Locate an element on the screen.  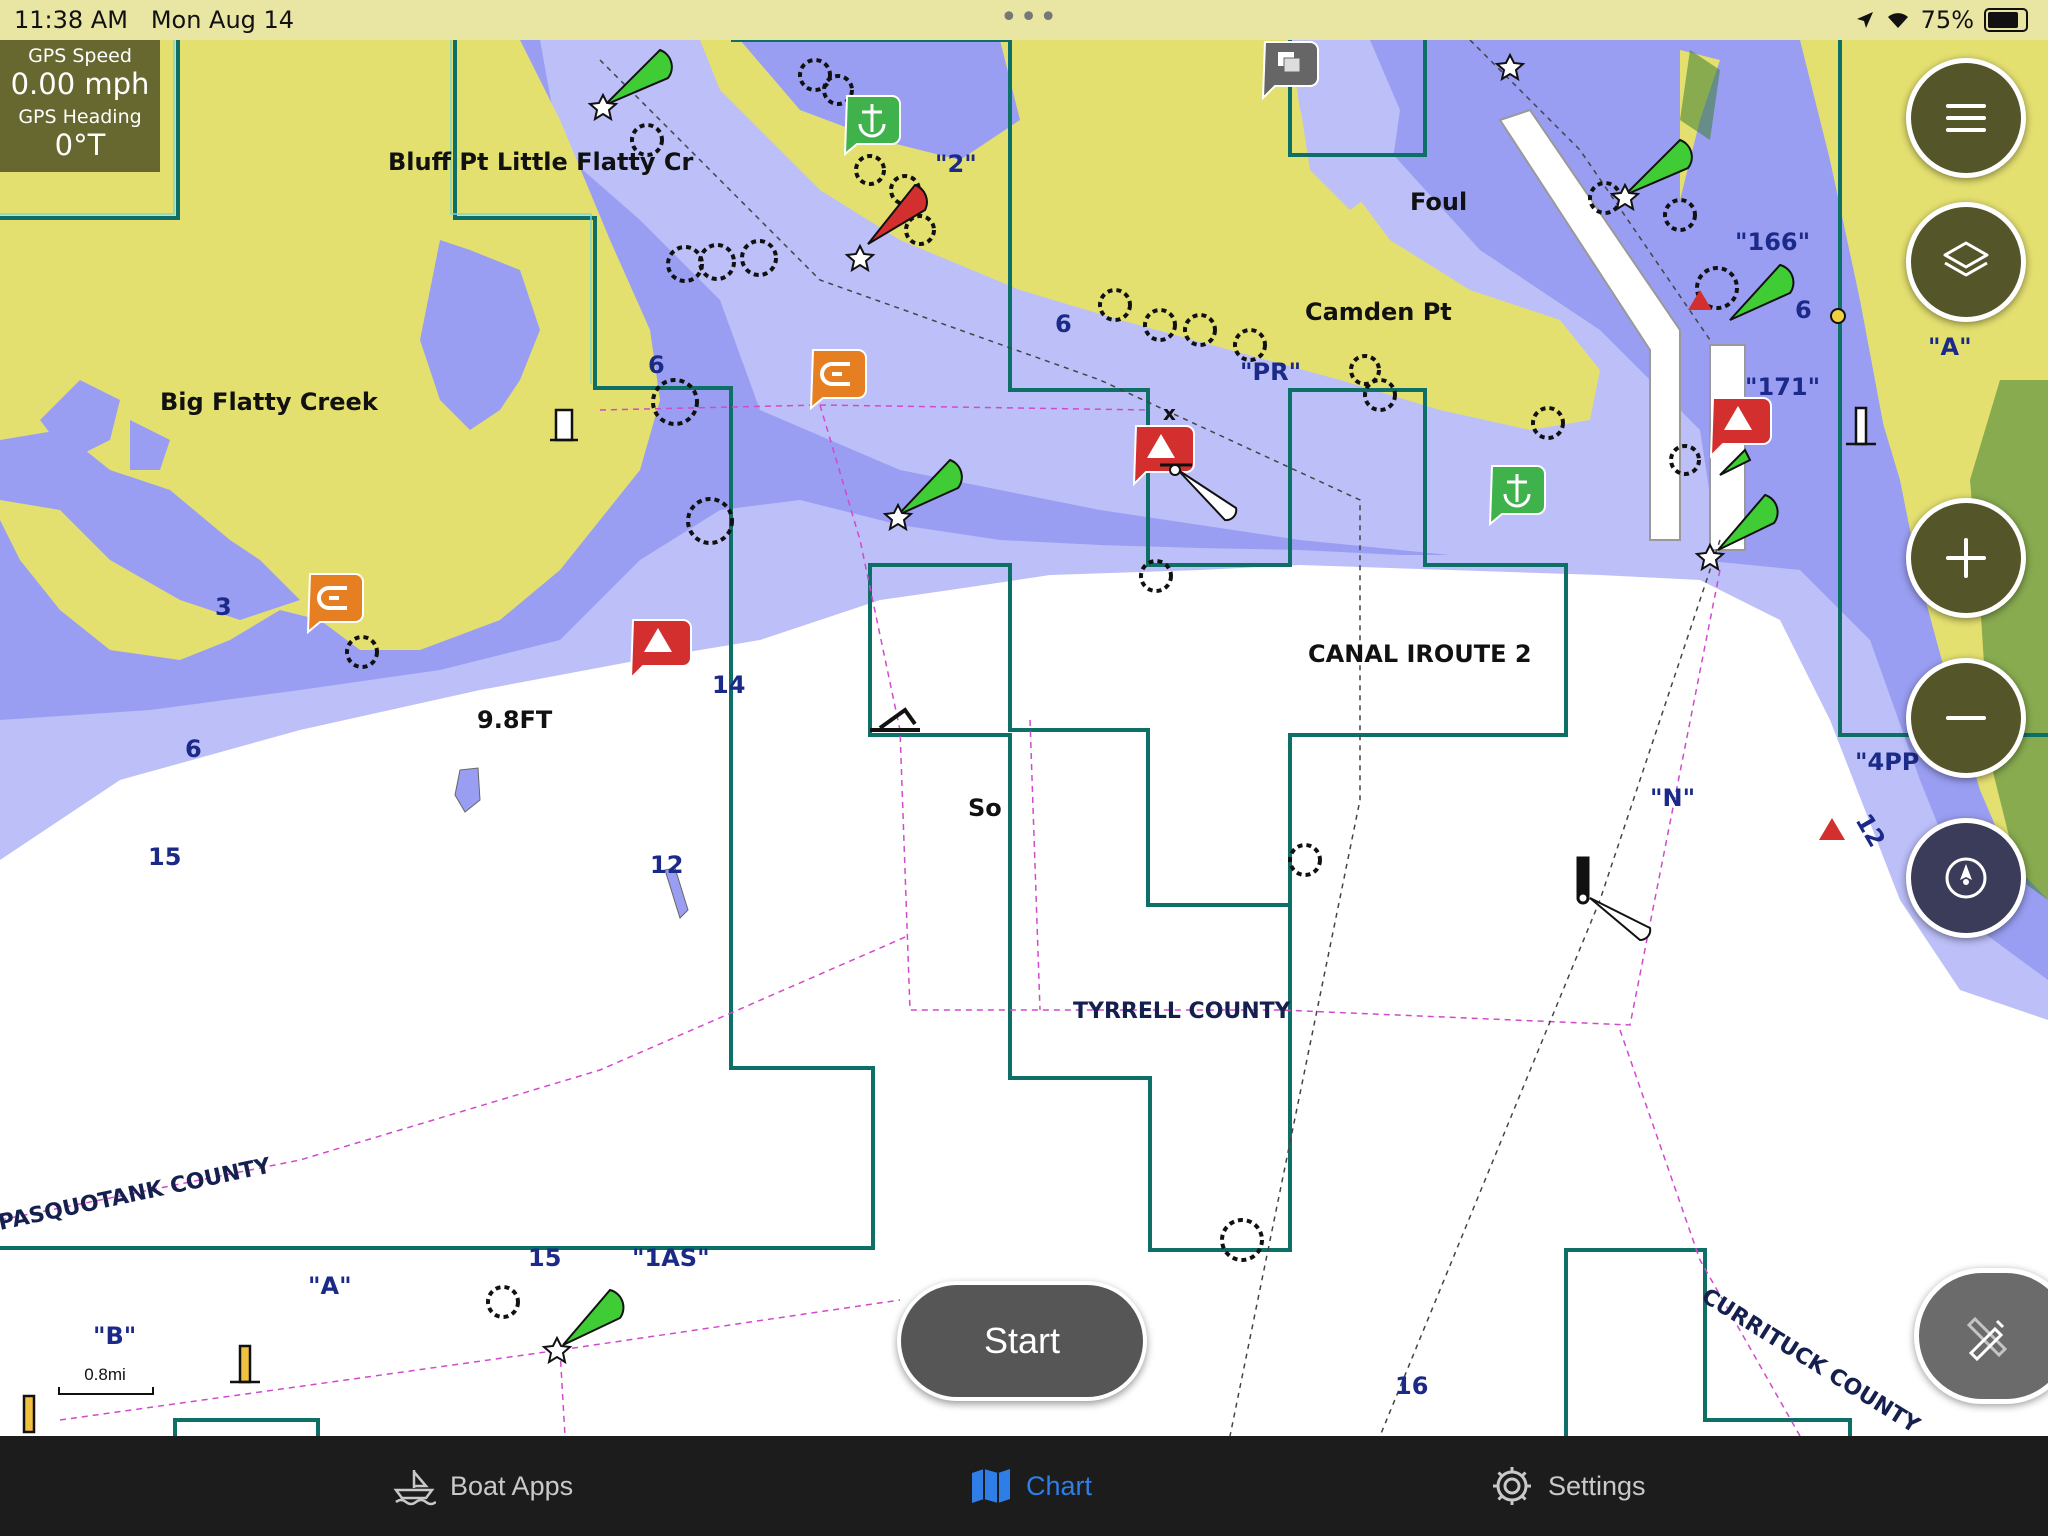
label-big-flatty-creek: Big Flatty Creek is located at coordinates (269, 402).